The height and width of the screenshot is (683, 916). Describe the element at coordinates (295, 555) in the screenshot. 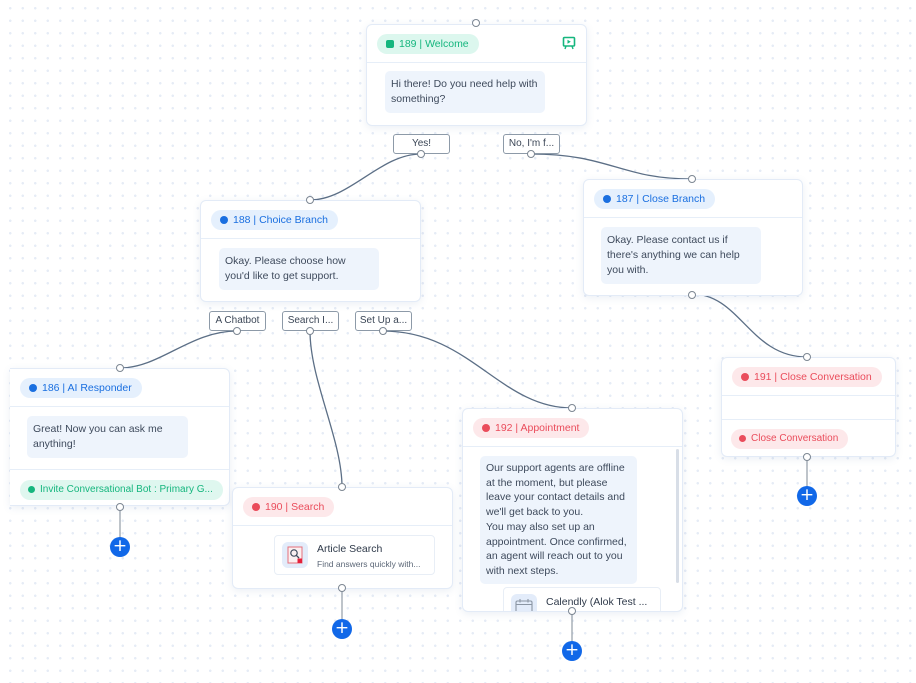

I see `article-search-icon` at that location.